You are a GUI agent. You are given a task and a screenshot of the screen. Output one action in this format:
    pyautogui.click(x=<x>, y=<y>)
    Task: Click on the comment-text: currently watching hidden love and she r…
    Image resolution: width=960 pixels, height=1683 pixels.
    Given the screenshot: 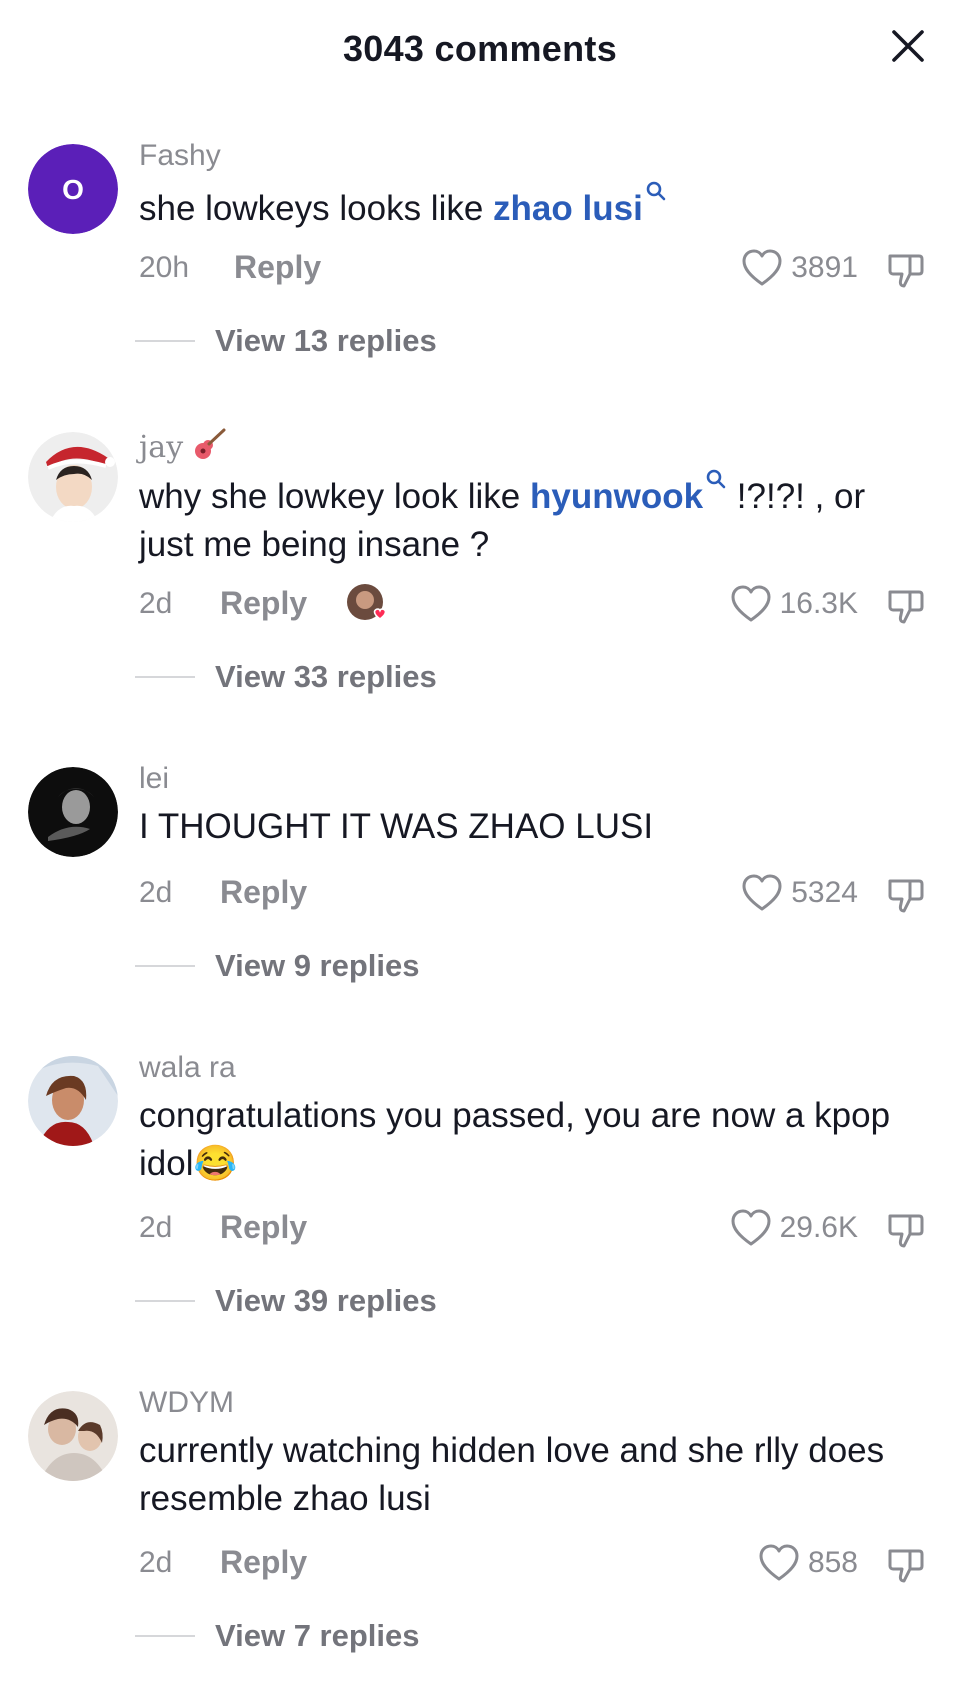 What is the action you would take?
    pyautogui.click(x=512, y=1474)
    